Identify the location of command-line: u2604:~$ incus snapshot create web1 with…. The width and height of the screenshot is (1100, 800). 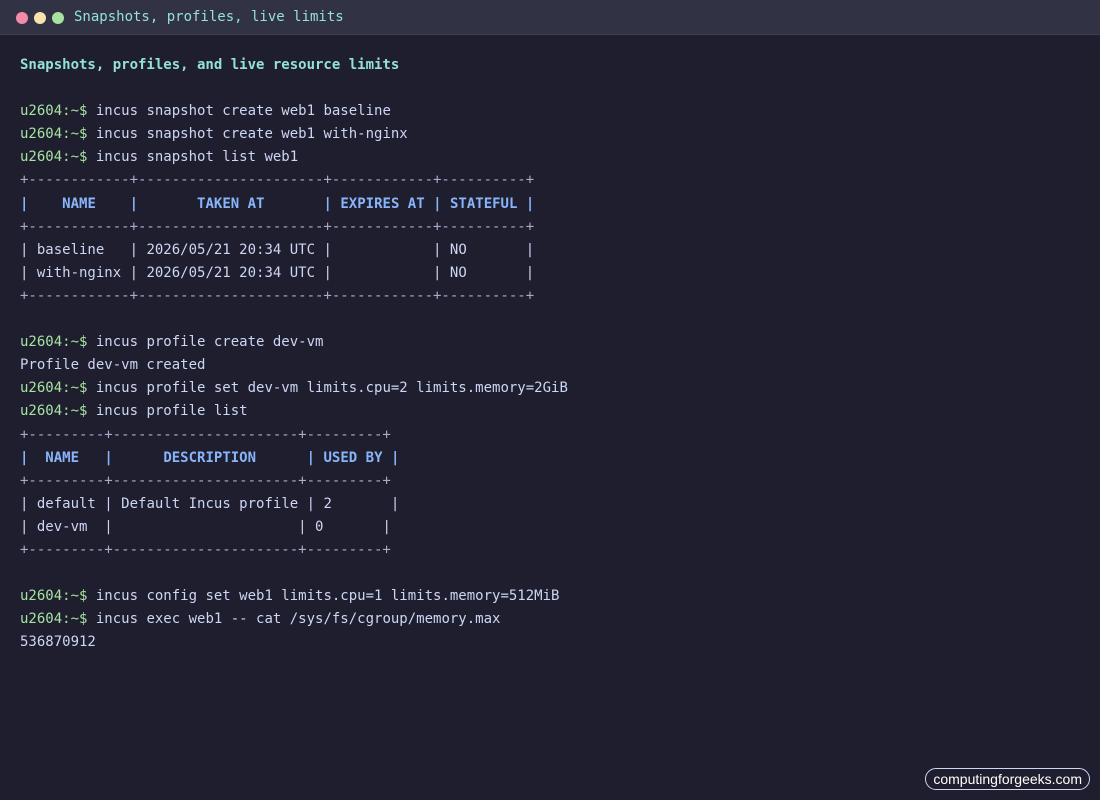
(550, 134).